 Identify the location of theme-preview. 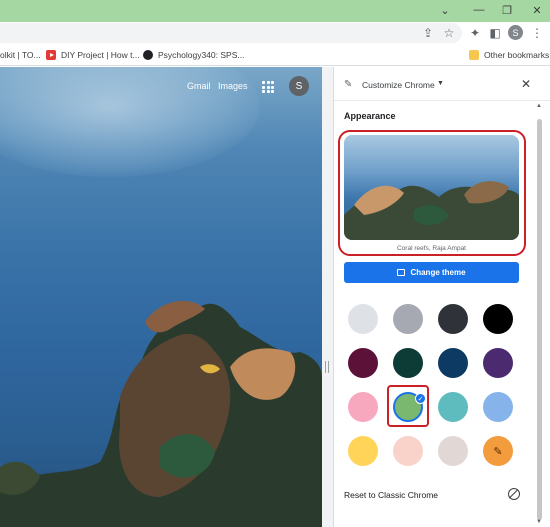
(431, 187).